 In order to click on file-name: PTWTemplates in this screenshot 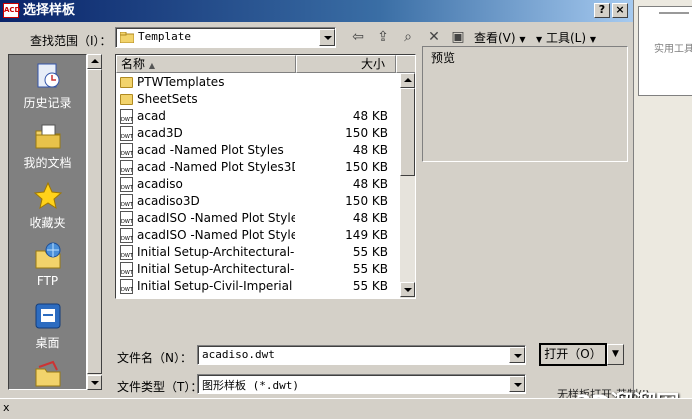, I will do `click(181, 82)`.